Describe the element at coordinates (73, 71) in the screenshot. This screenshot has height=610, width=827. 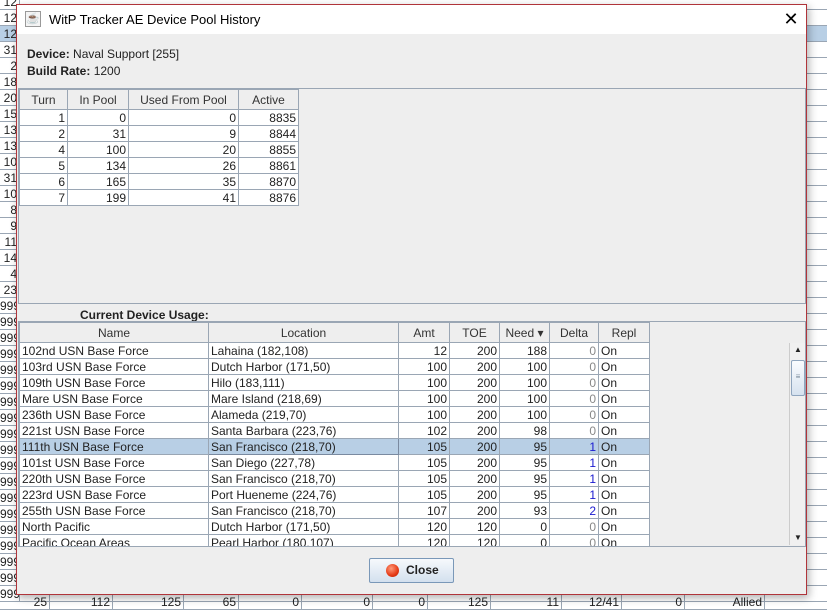
I see `build-rate-info: Build Rate: 1200` at that location.